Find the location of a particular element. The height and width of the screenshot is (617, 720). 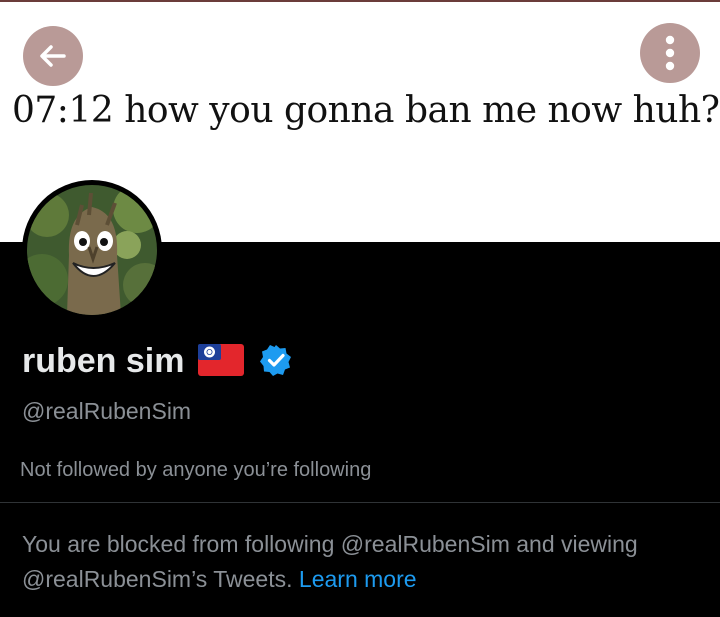

avatar-image is located at coordinates (92, 250).